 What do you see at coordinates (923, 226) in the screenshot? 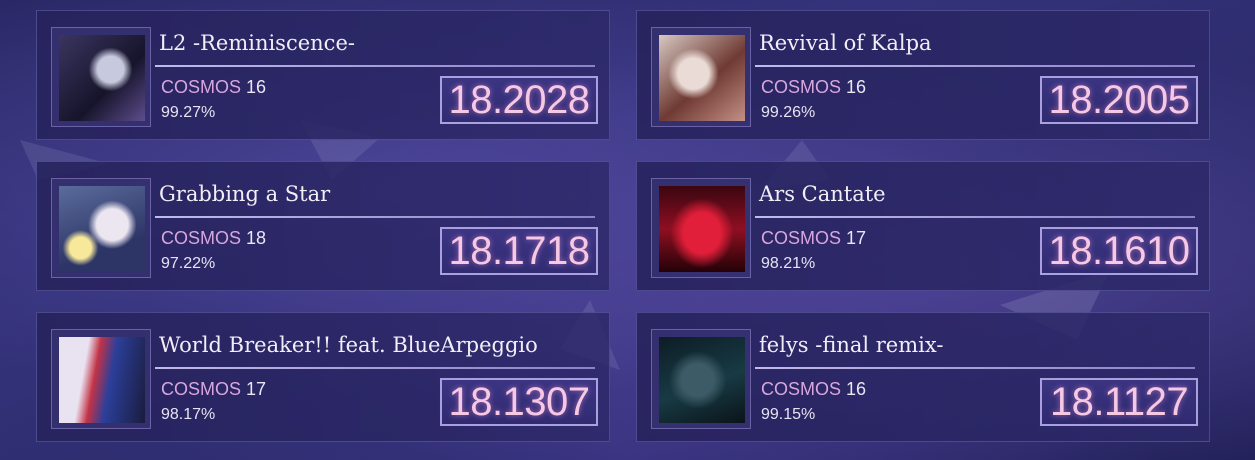
I see `score-card-4: Ars Cantate COSMOS 17 98.21% 18.1610` at bounding box center [923, 226].